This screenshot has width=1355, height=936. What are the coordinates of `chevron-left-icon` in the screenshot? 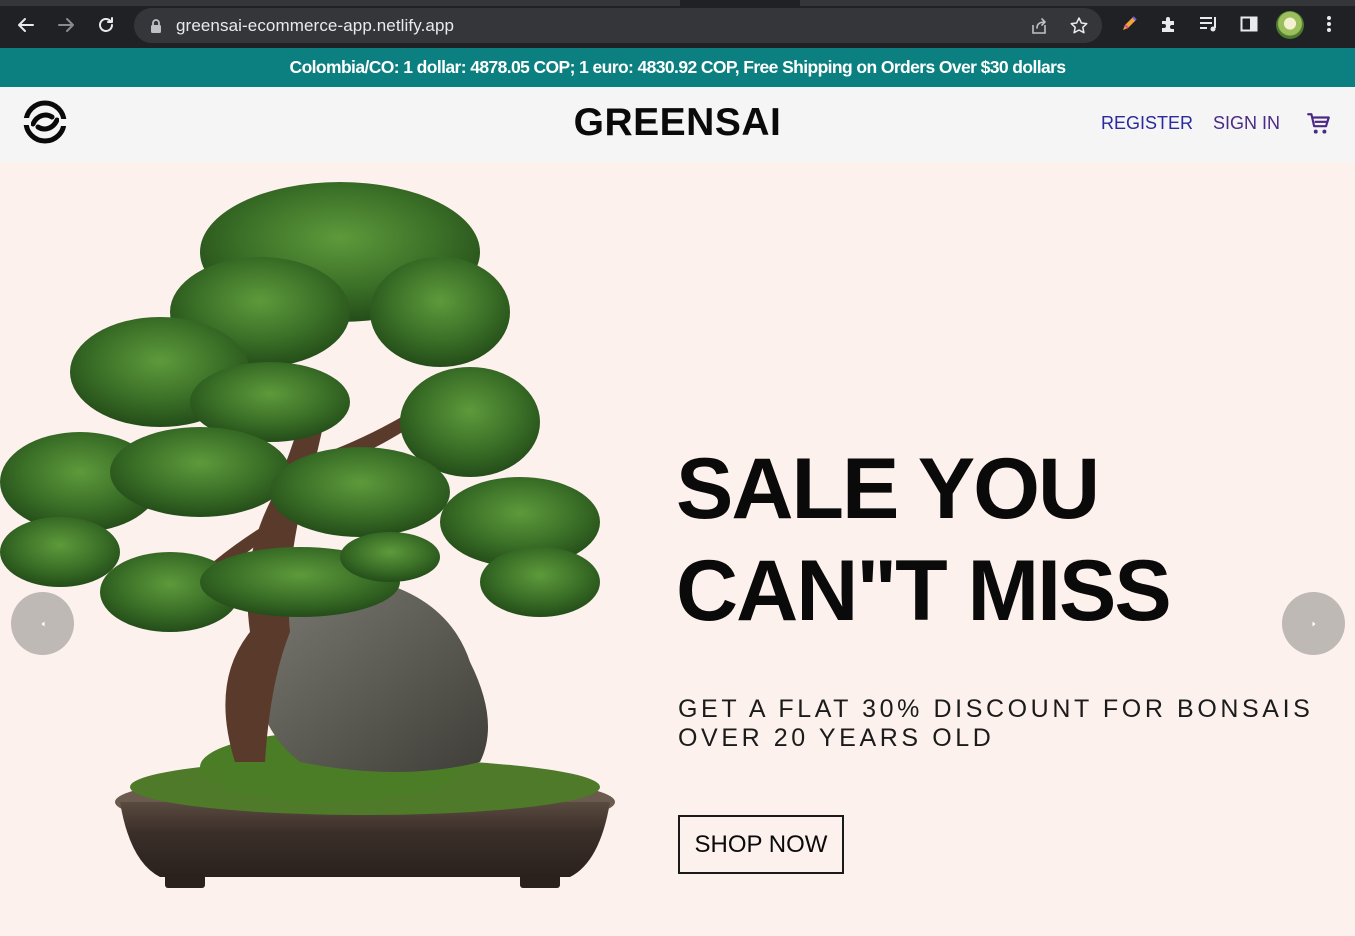 It's located at (42, 623).